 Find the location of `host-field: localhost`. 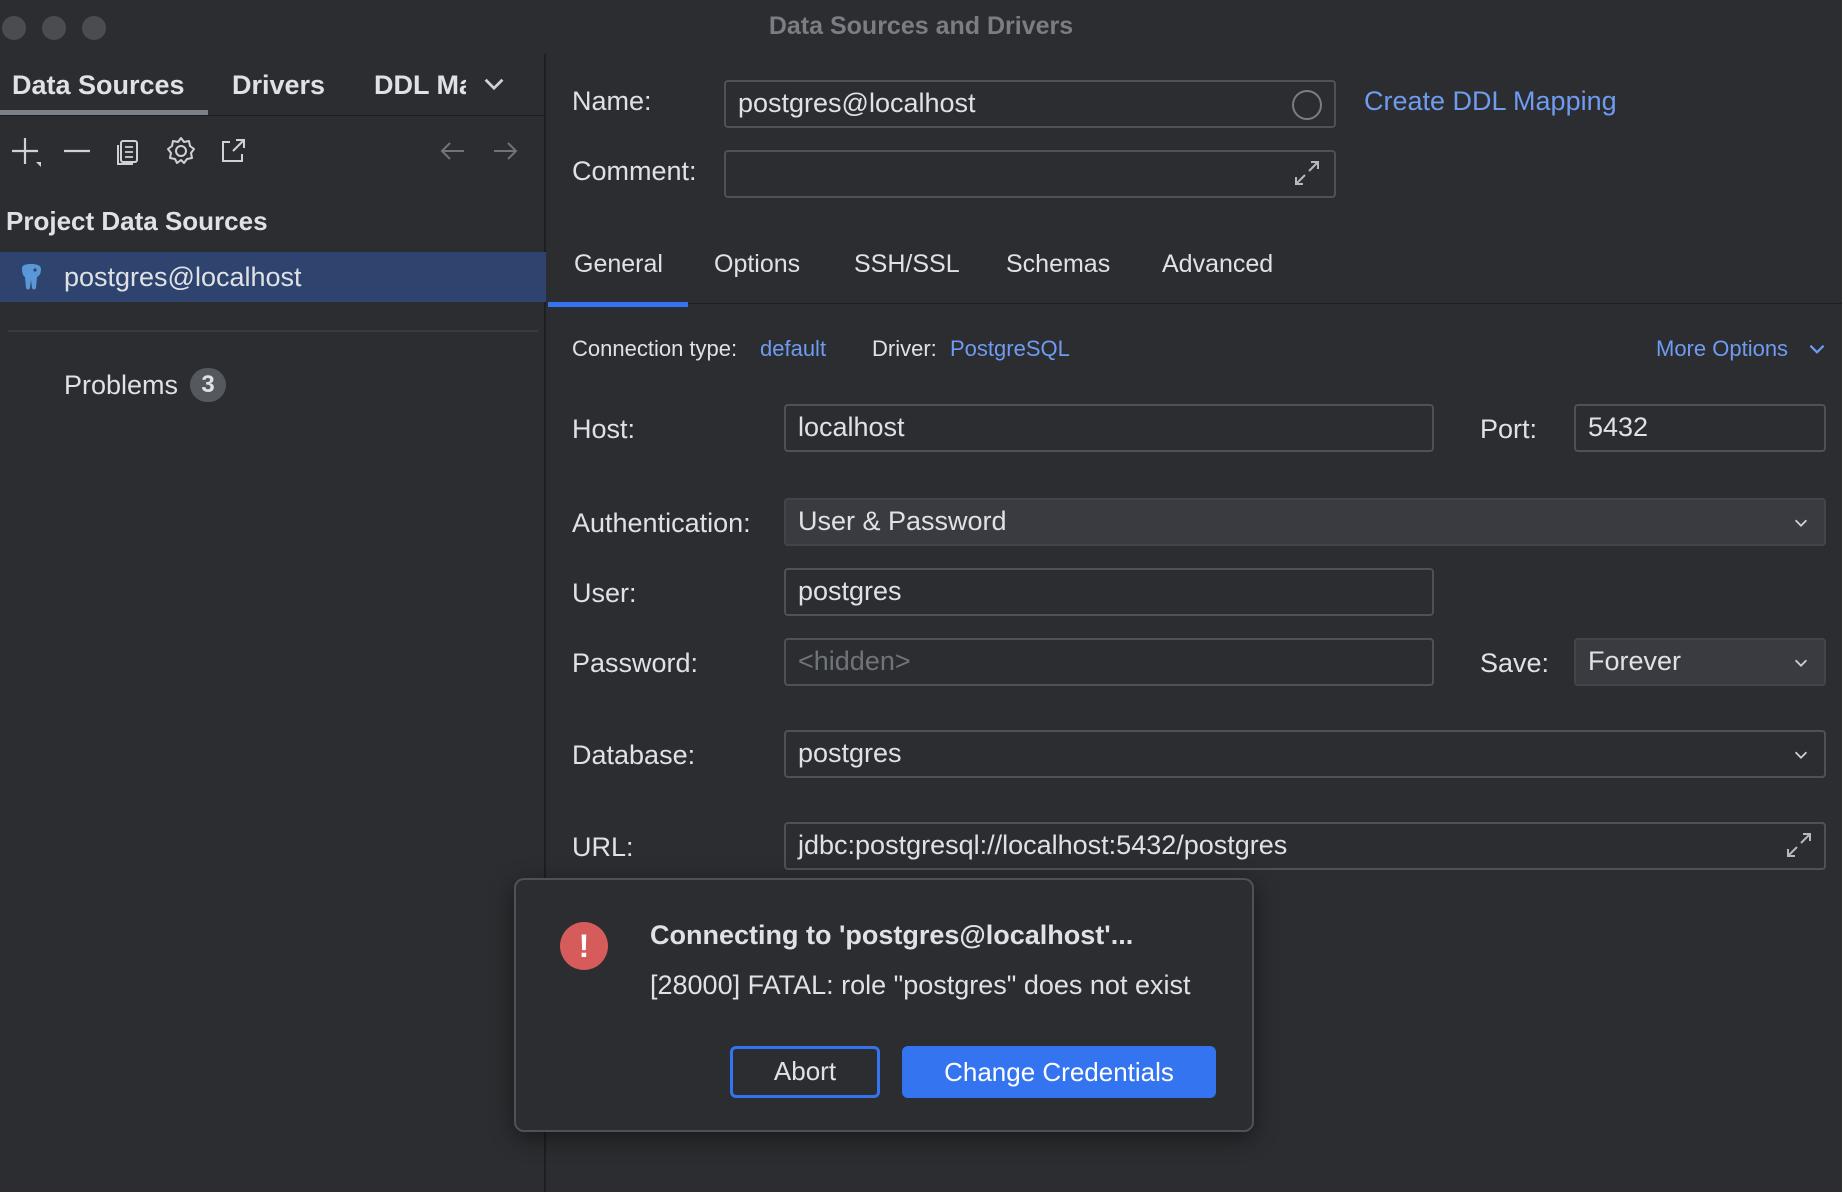

host-field: localhost is located at coordinates (1109, 428).